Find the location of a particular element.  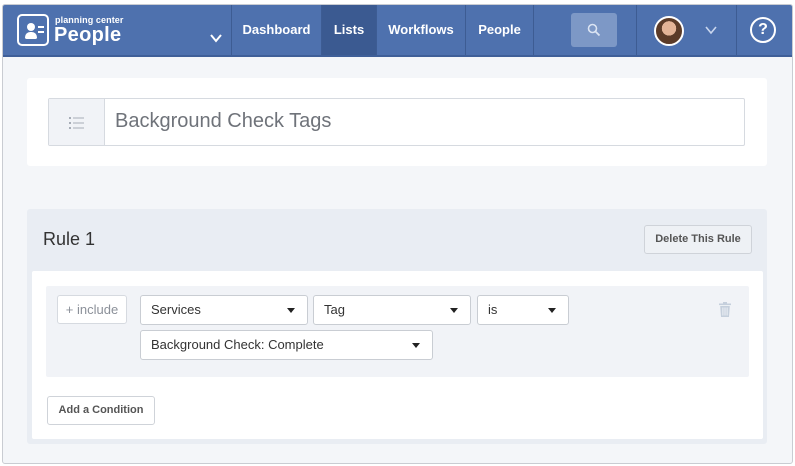

nav-lists: Lists is located at coordinates (349, 30).